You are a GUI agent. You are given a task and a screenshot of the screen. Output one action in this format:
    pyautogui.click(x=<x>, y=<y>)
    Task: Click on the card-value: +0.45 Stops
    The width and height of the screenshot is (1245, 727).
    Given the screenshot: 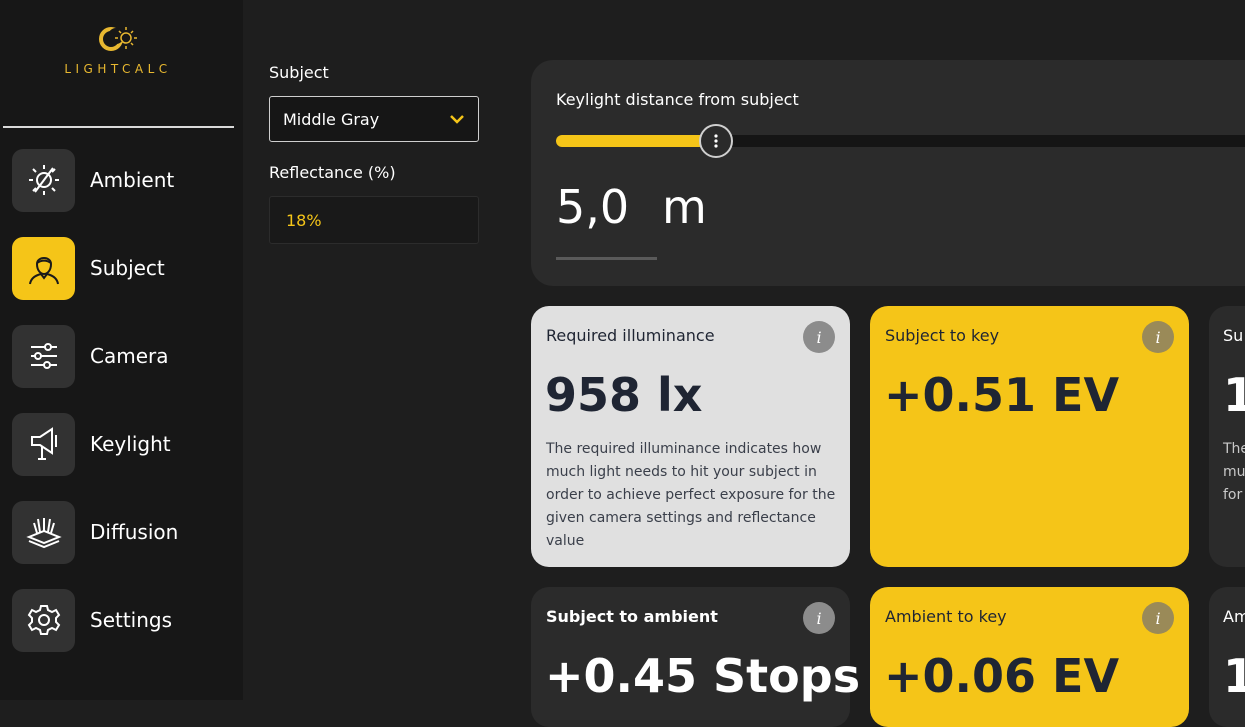 What is the action you would take?
    pyautogui.click(x=703, y=676)
    